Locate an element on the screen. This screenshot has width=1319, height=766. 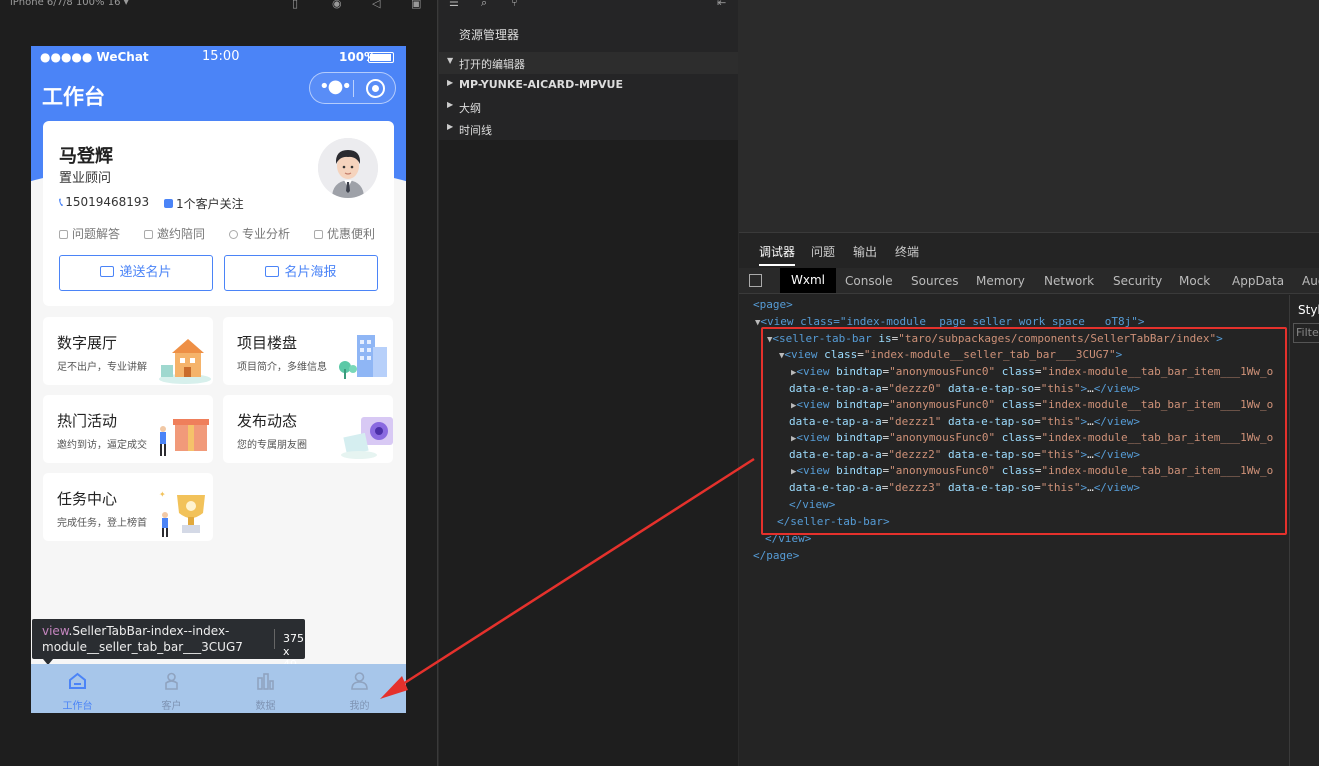
accompany-icon is located at coordinates (148, 234).